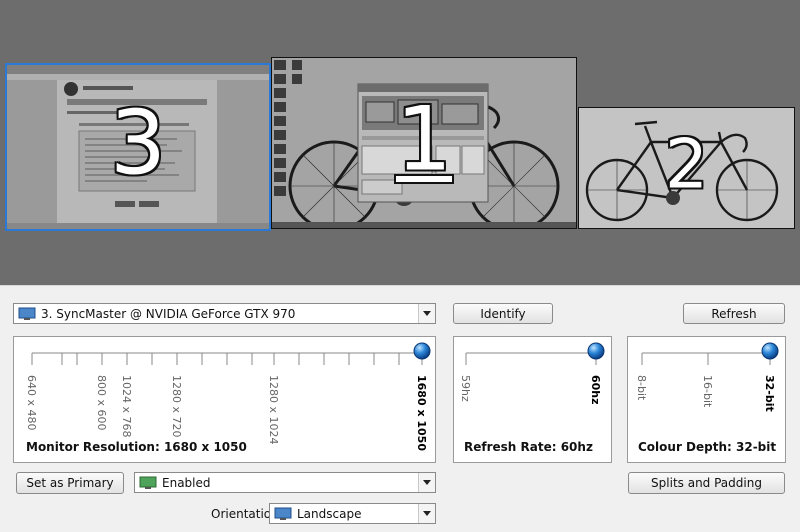 The height and width of the screenshot is (532, 800). What do you see at coordinates (465, 388) in the screenshot?
I see `refresh-rate-tick-label: 59hz` at bounding box center [465, 388].